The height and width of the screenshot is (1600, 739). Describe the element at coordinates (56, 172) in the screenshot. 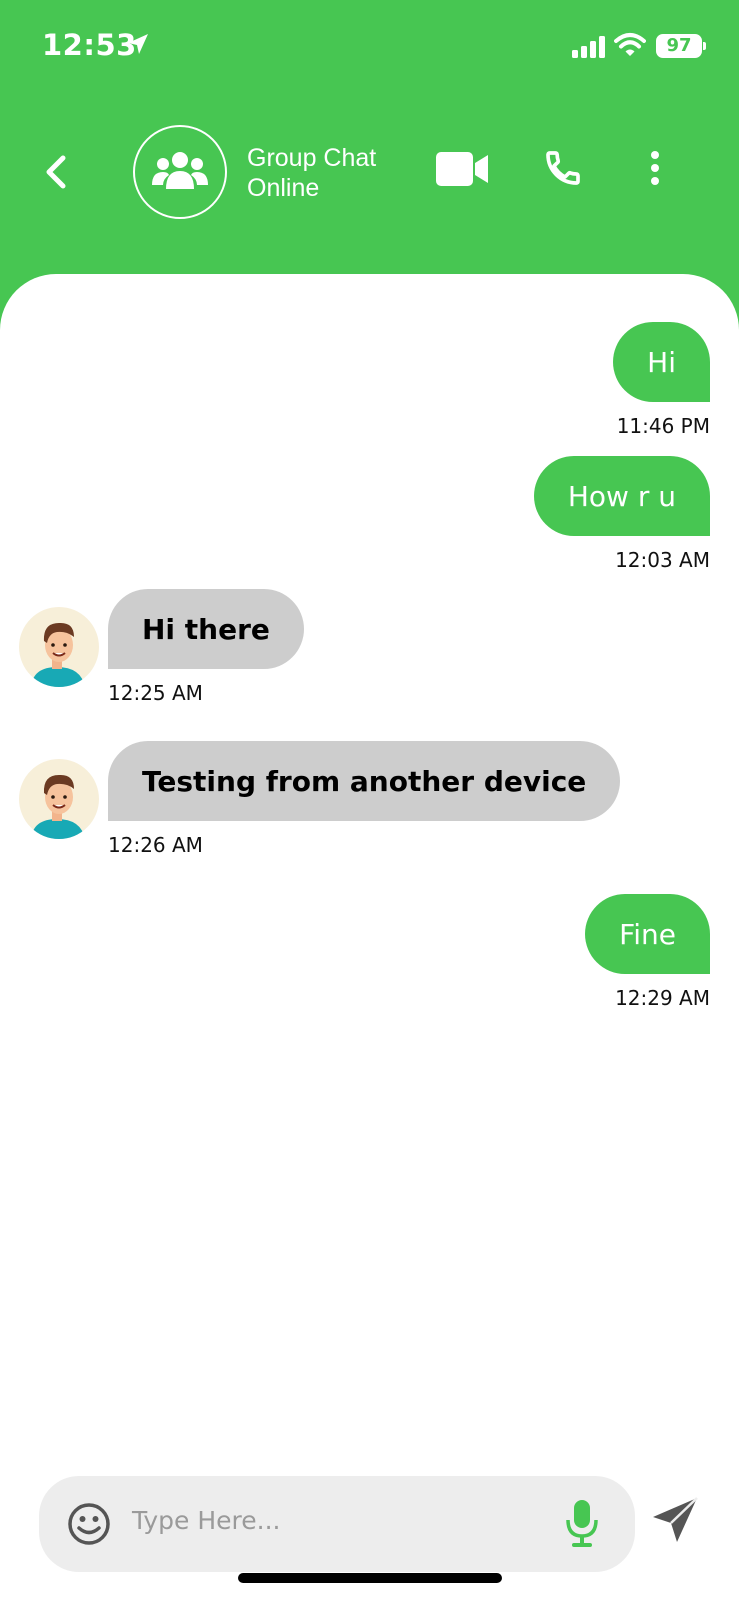

I see `back-chevron-icon` at that location.